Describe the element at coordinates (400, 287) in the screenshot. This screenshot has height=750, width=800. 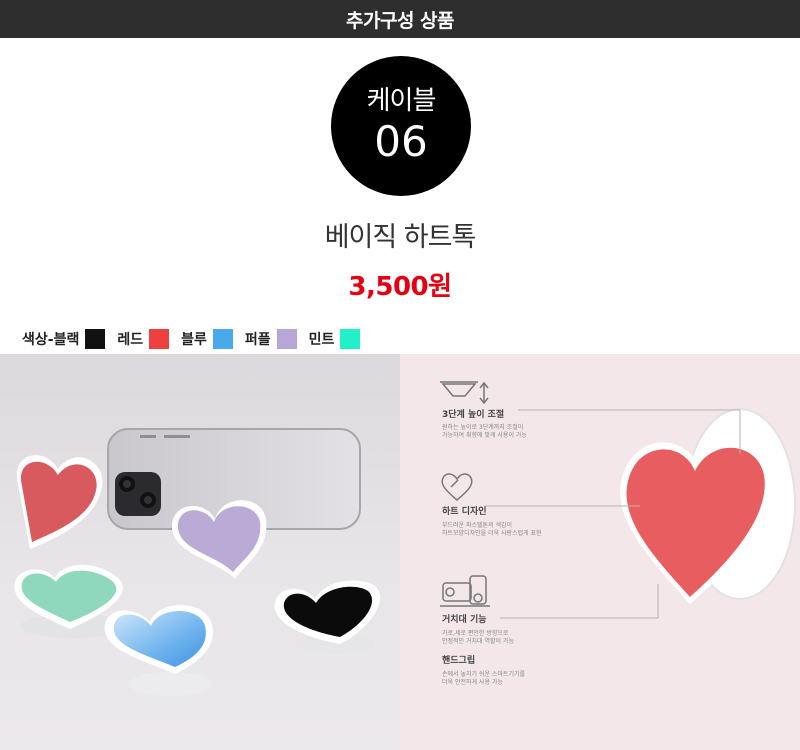
I see `product-price: 3,500원` at that location.